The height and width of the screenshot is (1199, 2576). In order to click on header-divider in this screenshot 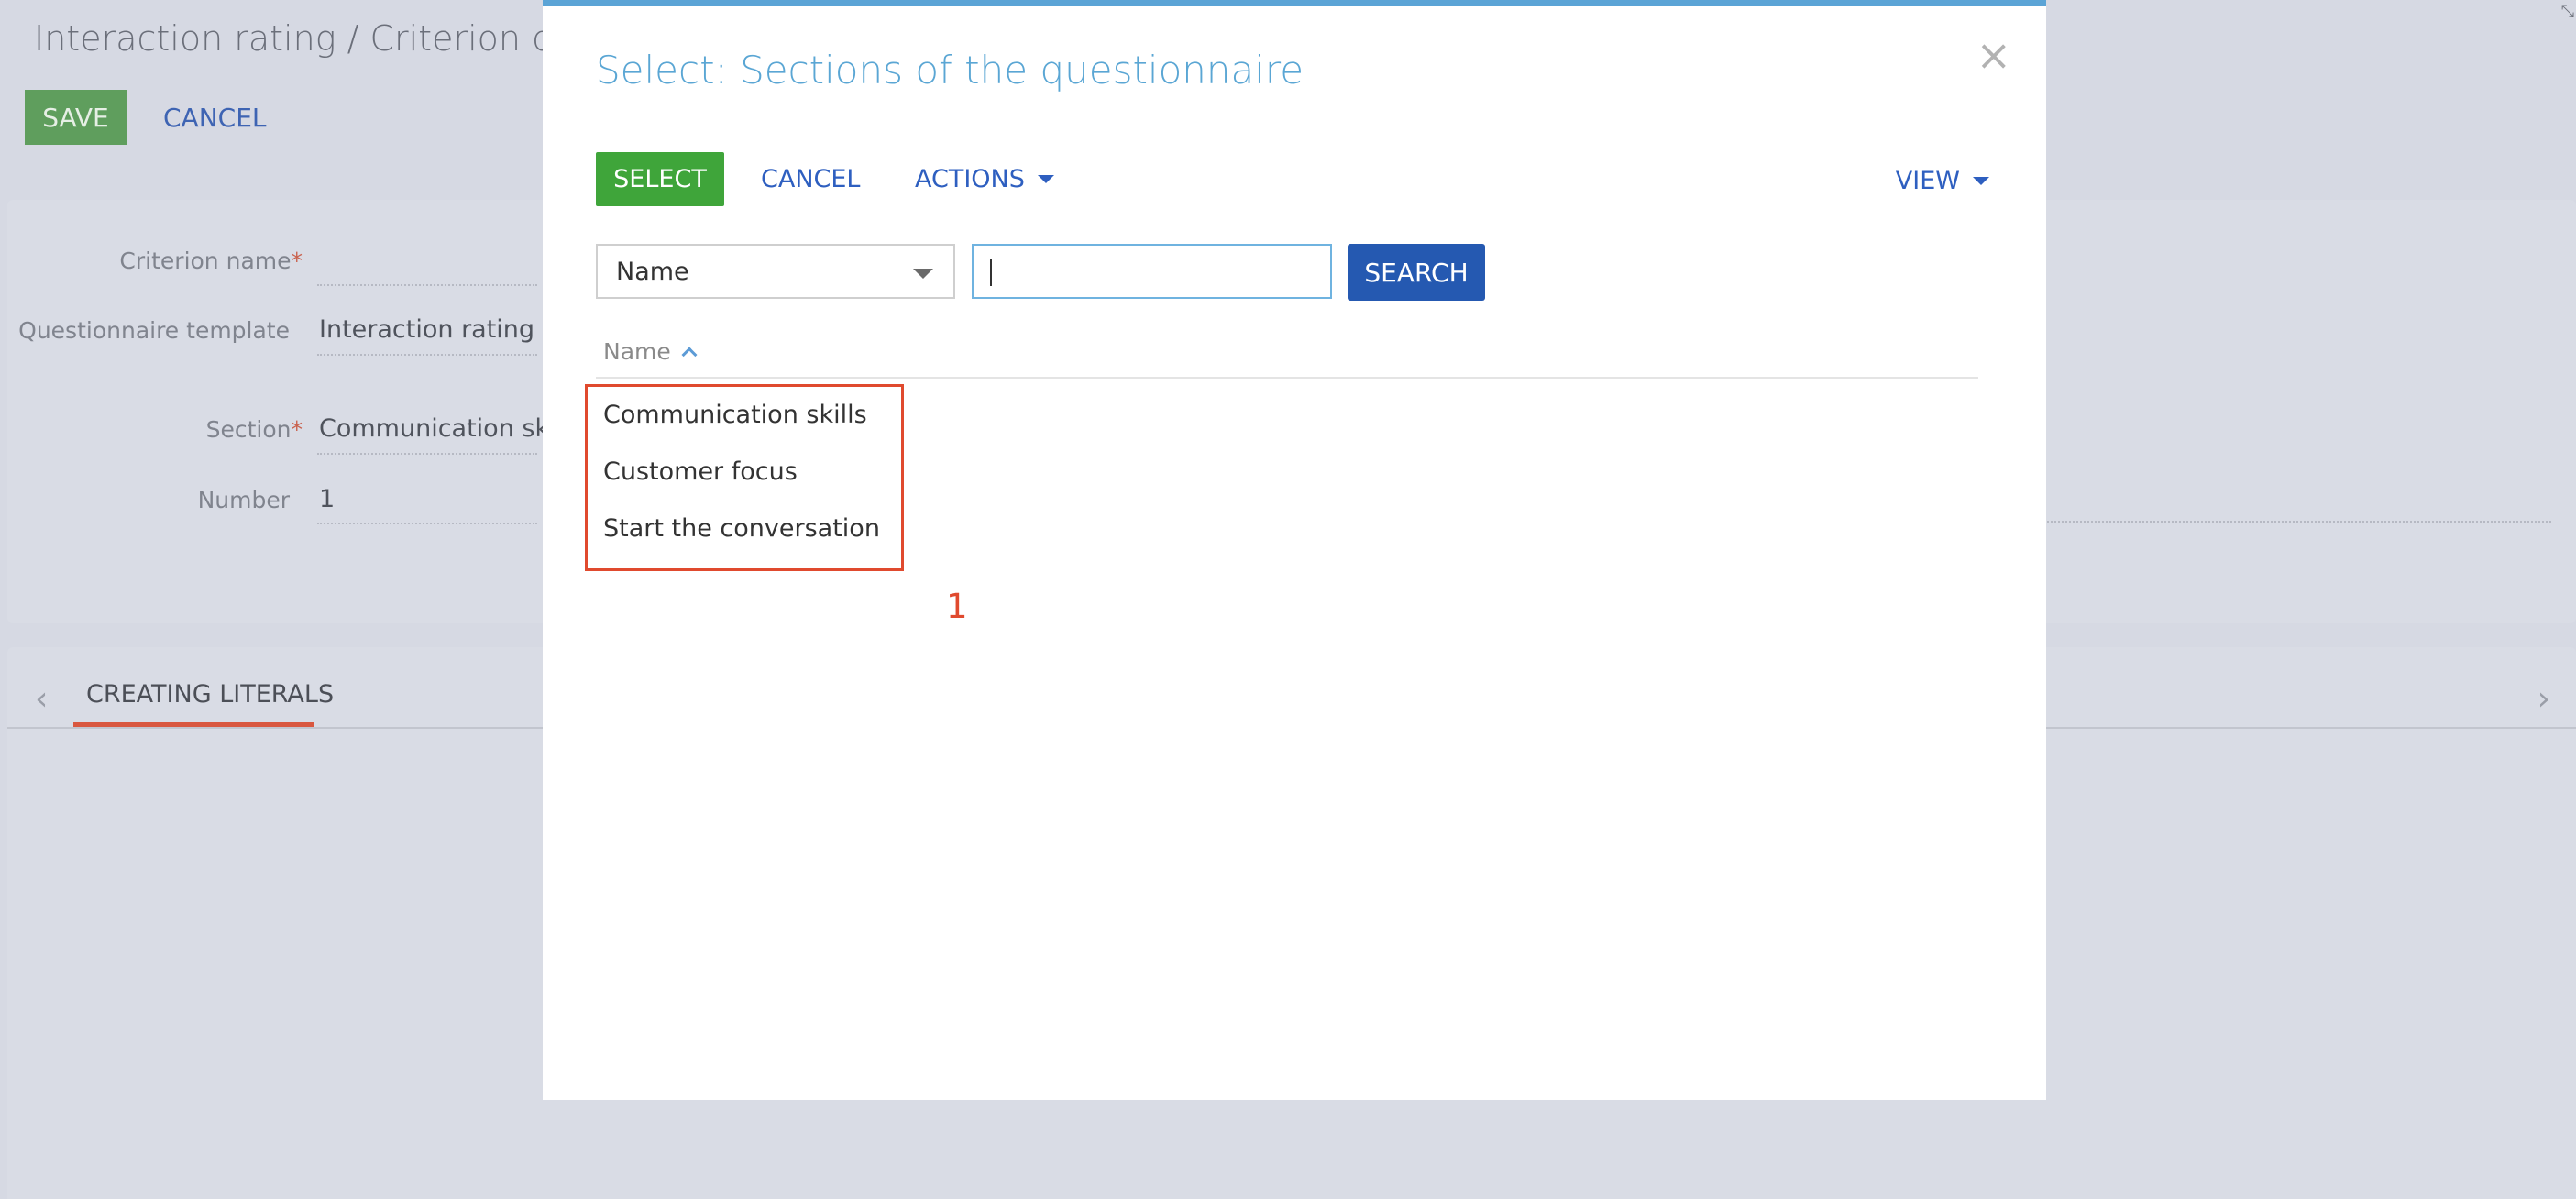, I will do `click(1287, 378)`.